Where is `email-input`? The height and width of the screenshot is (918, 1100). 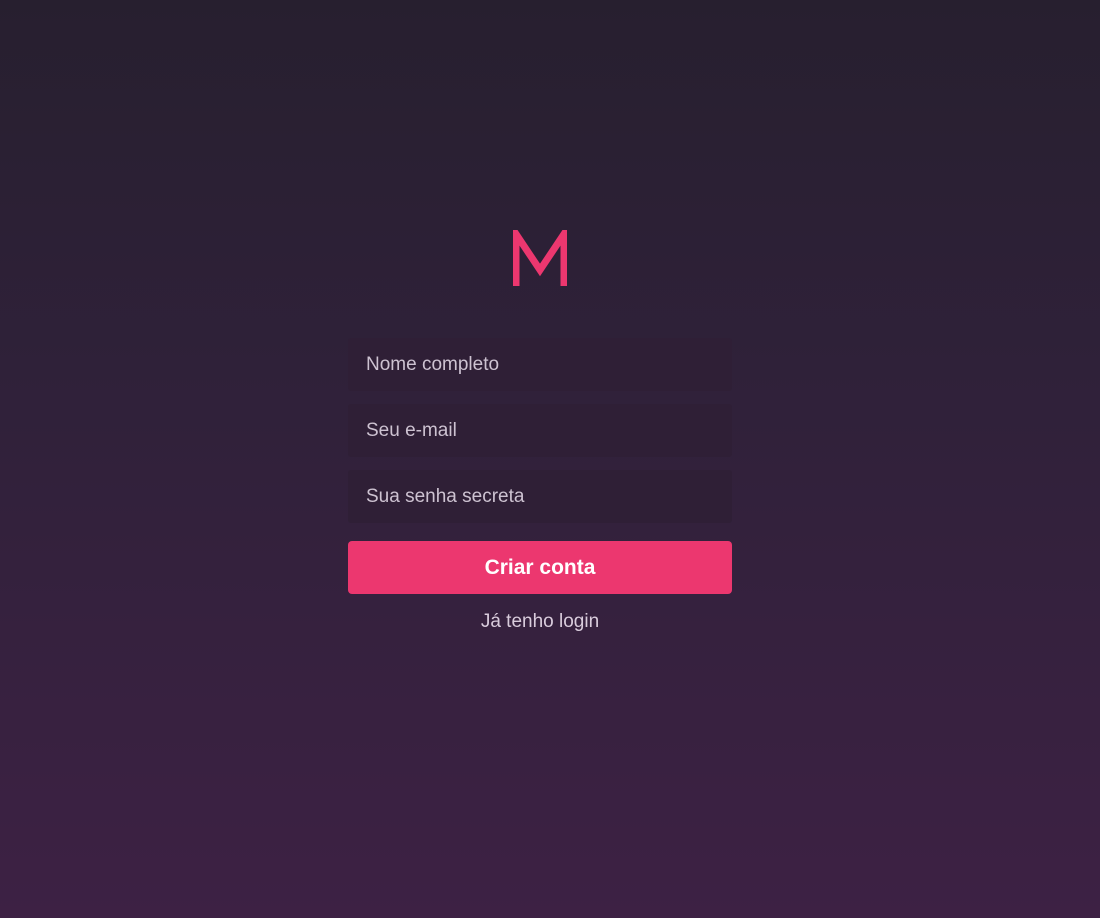
email-input is located at coordinates (540, 430).